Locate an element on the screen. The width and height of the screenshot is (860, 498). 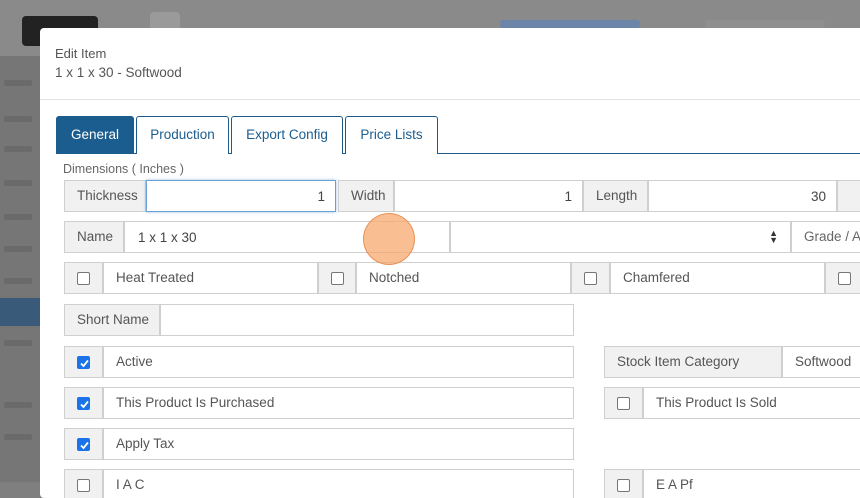
apply-tax-checkbox is located at coordinates (83, 444).